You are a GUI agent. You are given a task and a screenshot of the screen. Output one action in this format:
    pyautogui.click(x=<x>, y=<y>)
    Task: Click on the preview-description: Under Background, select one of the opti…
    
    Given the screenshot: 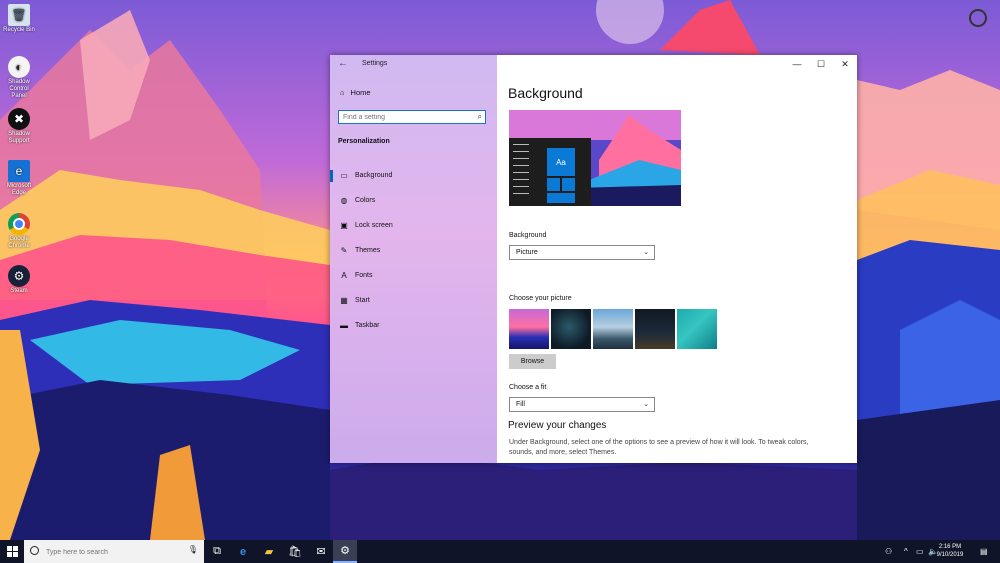 What is the action you would take?
    pyautogui.click(x=659, y=447)
    